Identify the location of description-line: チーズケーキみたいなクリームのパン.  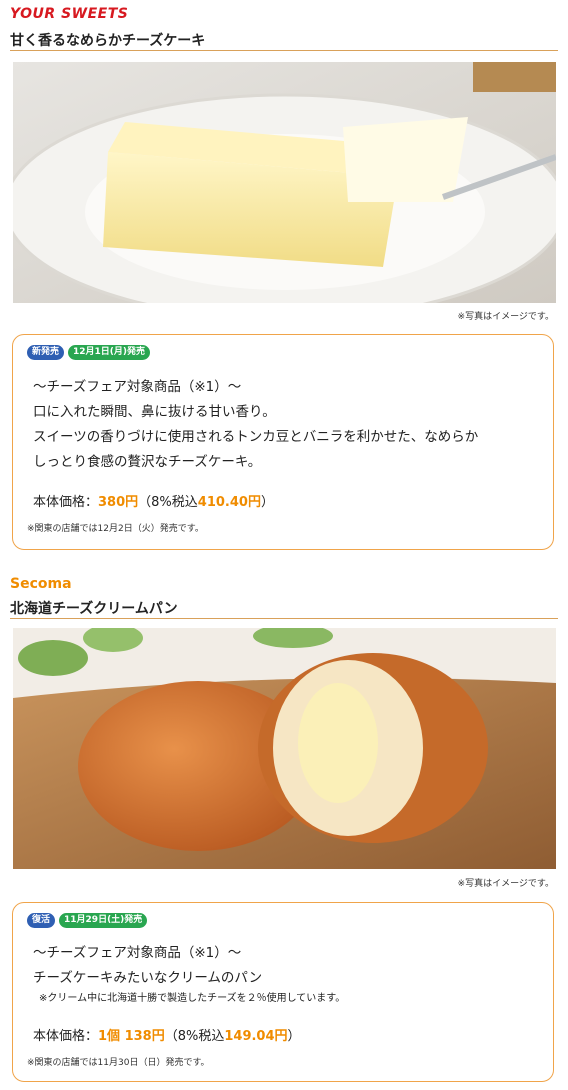
(148, 978).